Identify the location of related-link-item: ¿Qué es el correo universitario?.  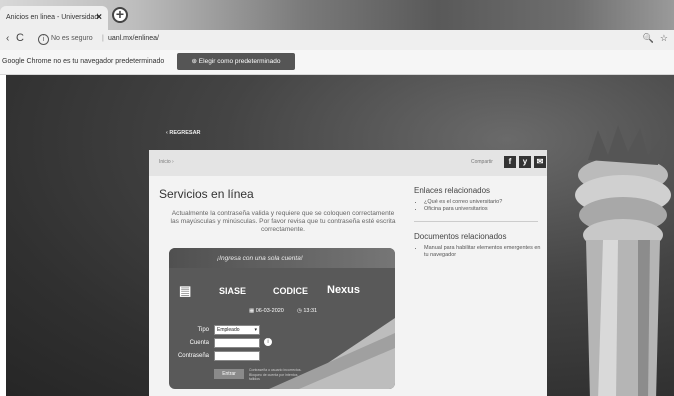
(484, 202).